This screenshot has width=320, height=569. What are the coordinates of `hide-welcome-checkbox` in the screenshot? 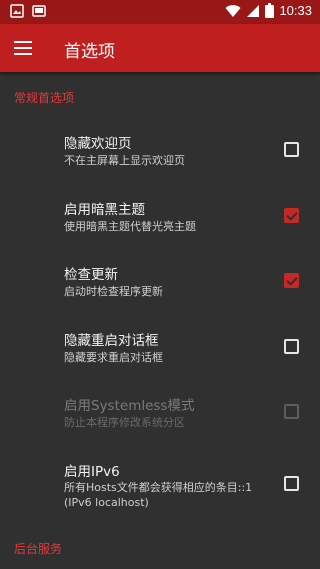 It's located at (291, 149).